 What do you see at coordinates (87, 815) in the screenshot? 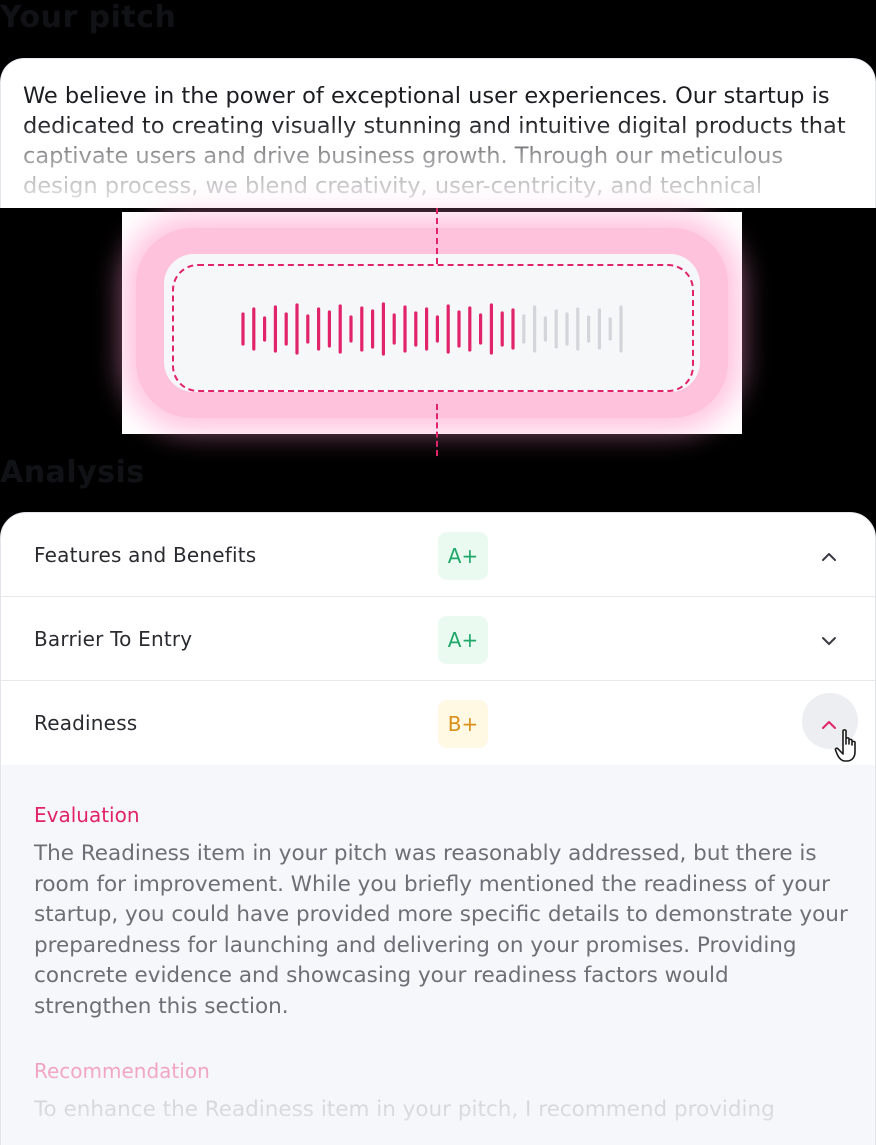
I see `evaluation-title: Evaluation` at bounding box center [87, 815].